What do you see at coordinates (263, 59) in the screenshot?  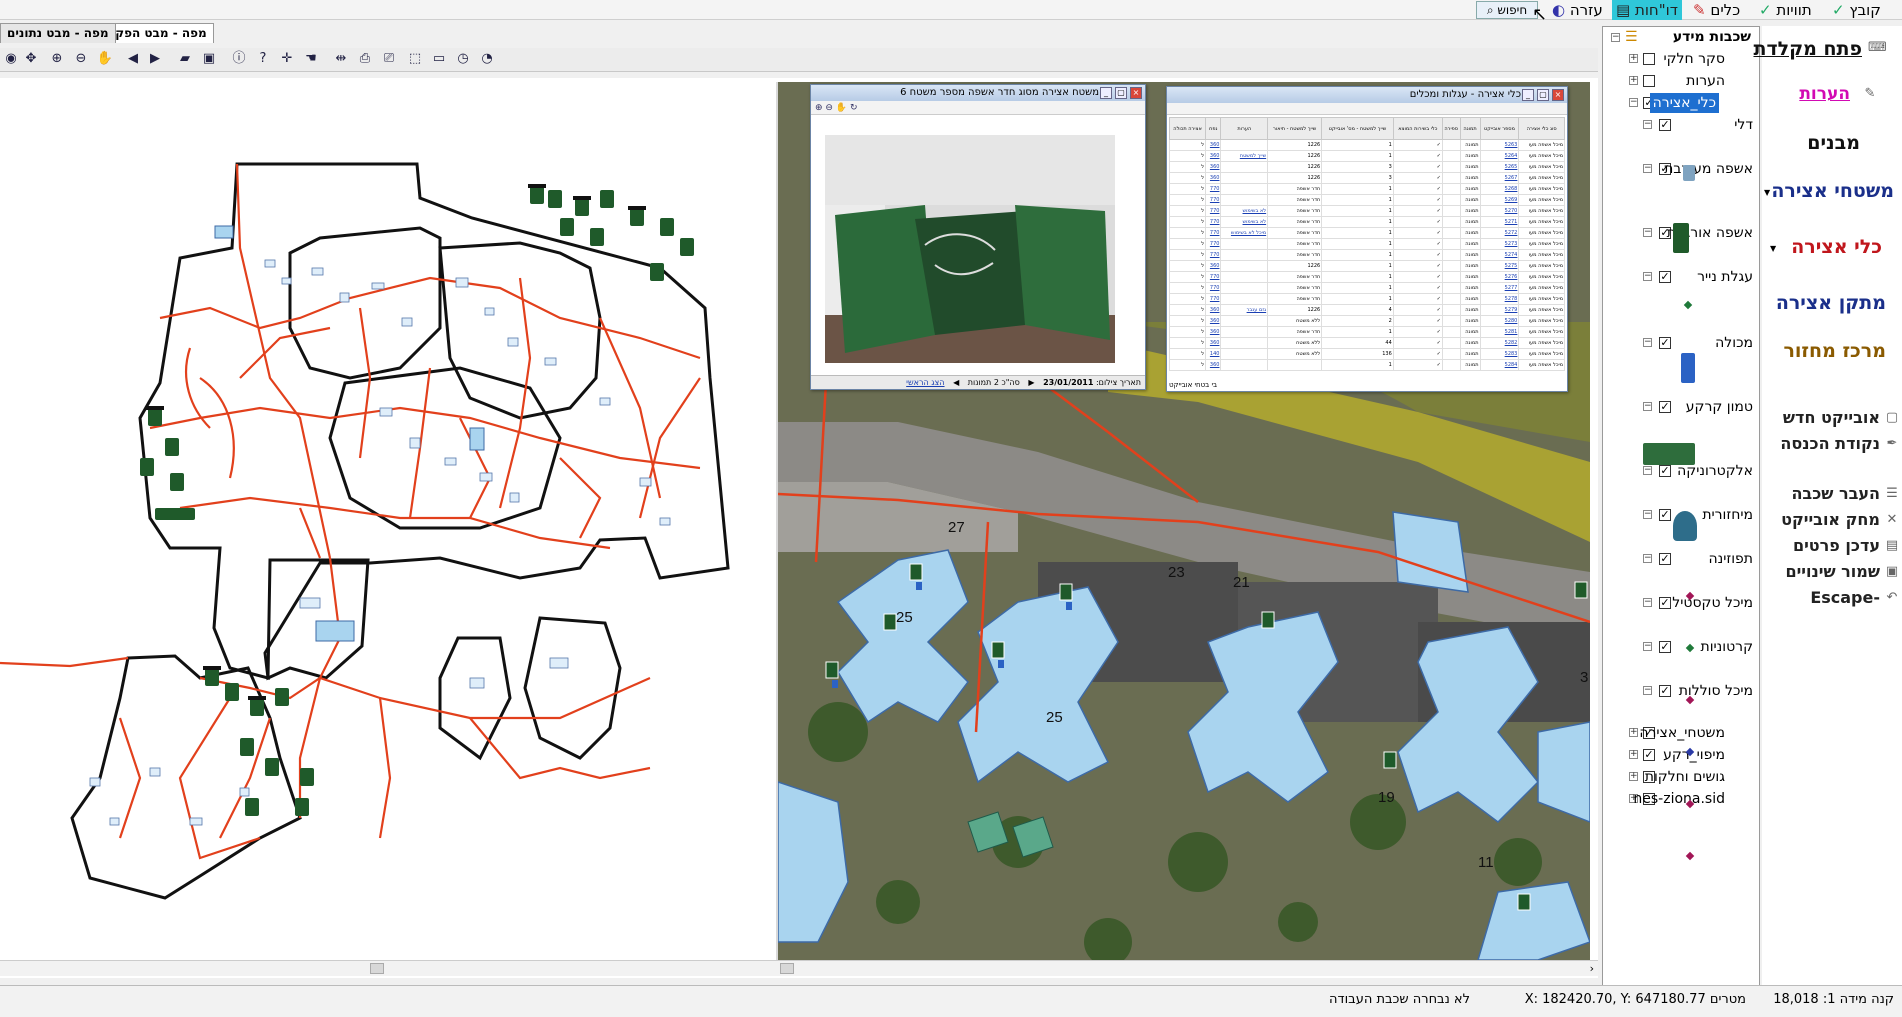 I see `help-icon: ?` at bounding box center [263, 59].